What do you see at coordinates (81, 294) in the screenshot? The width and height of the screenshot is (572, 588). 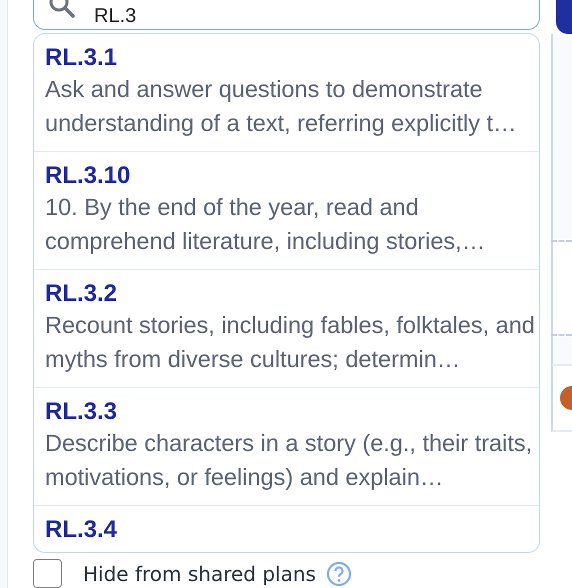 I see `standard-code: RL.3.2` at bounding box center [81, 294].